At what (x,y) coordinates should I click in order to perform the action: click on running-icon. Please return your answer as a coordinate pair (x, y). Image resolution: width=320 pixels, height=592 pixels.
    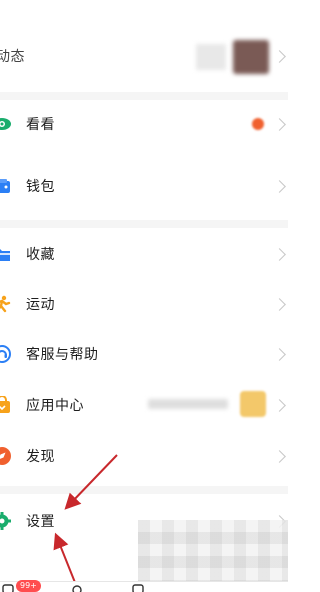
    Looking at the image, I should click on (5, 304).